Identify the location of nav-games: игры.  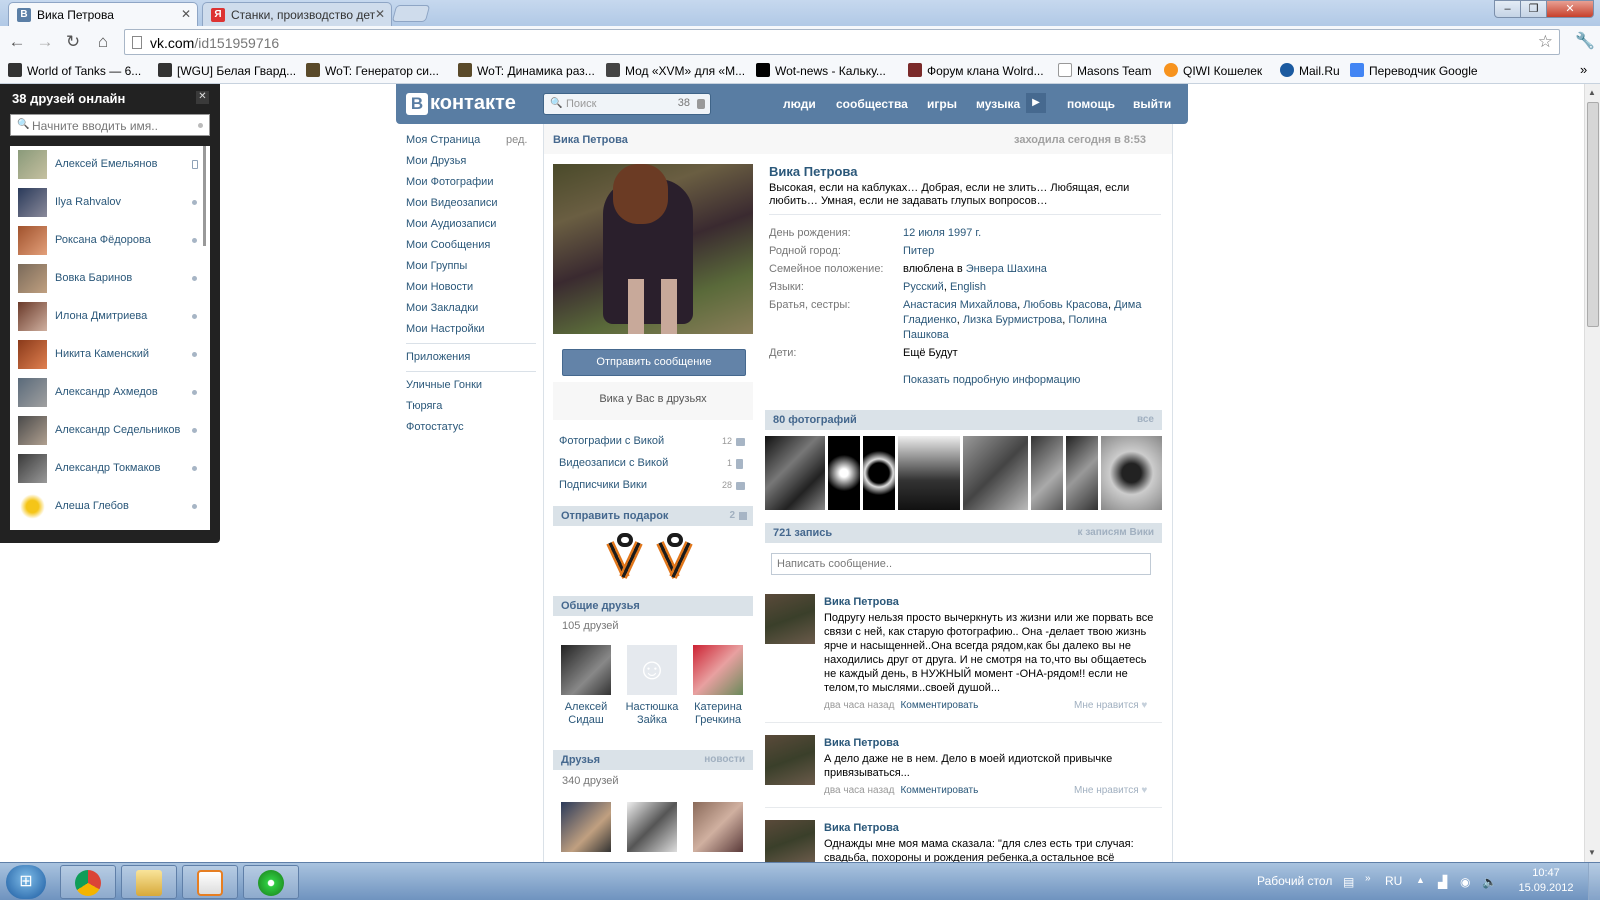
(942, 104).